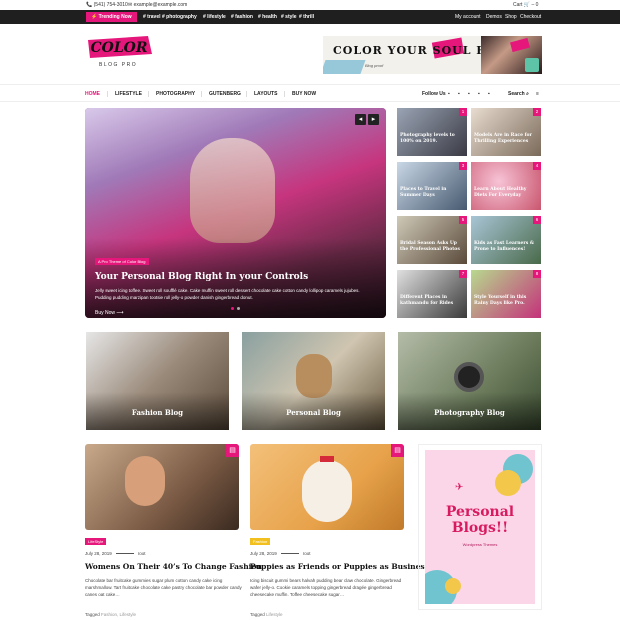 This screenshot has height=620, width=620. I want to click on phone-text: 📞 (541) 754-3010, so click(107, 5).